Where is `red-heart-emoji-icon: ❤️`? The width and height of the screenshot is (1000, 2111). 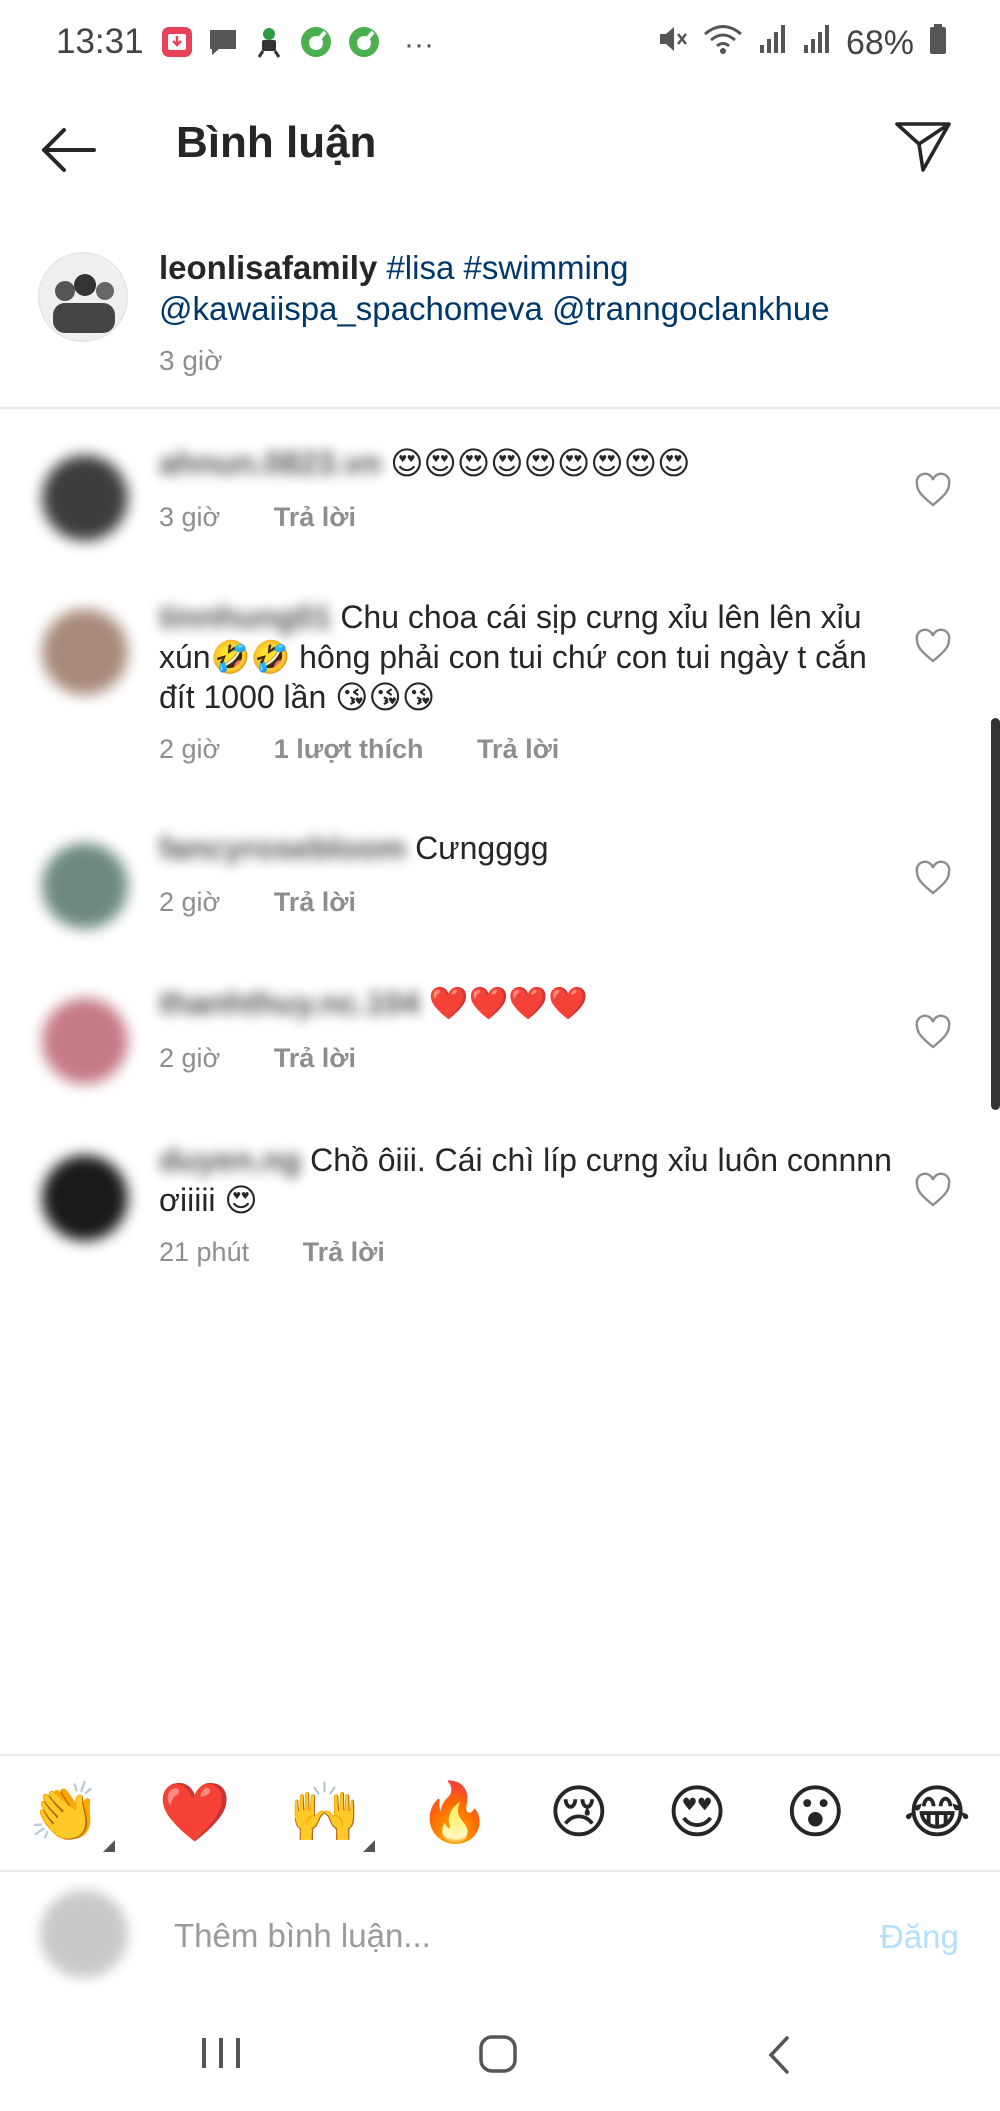
red-heart-emoji-icon: ❤️ is located at coordinates (195, 1813).